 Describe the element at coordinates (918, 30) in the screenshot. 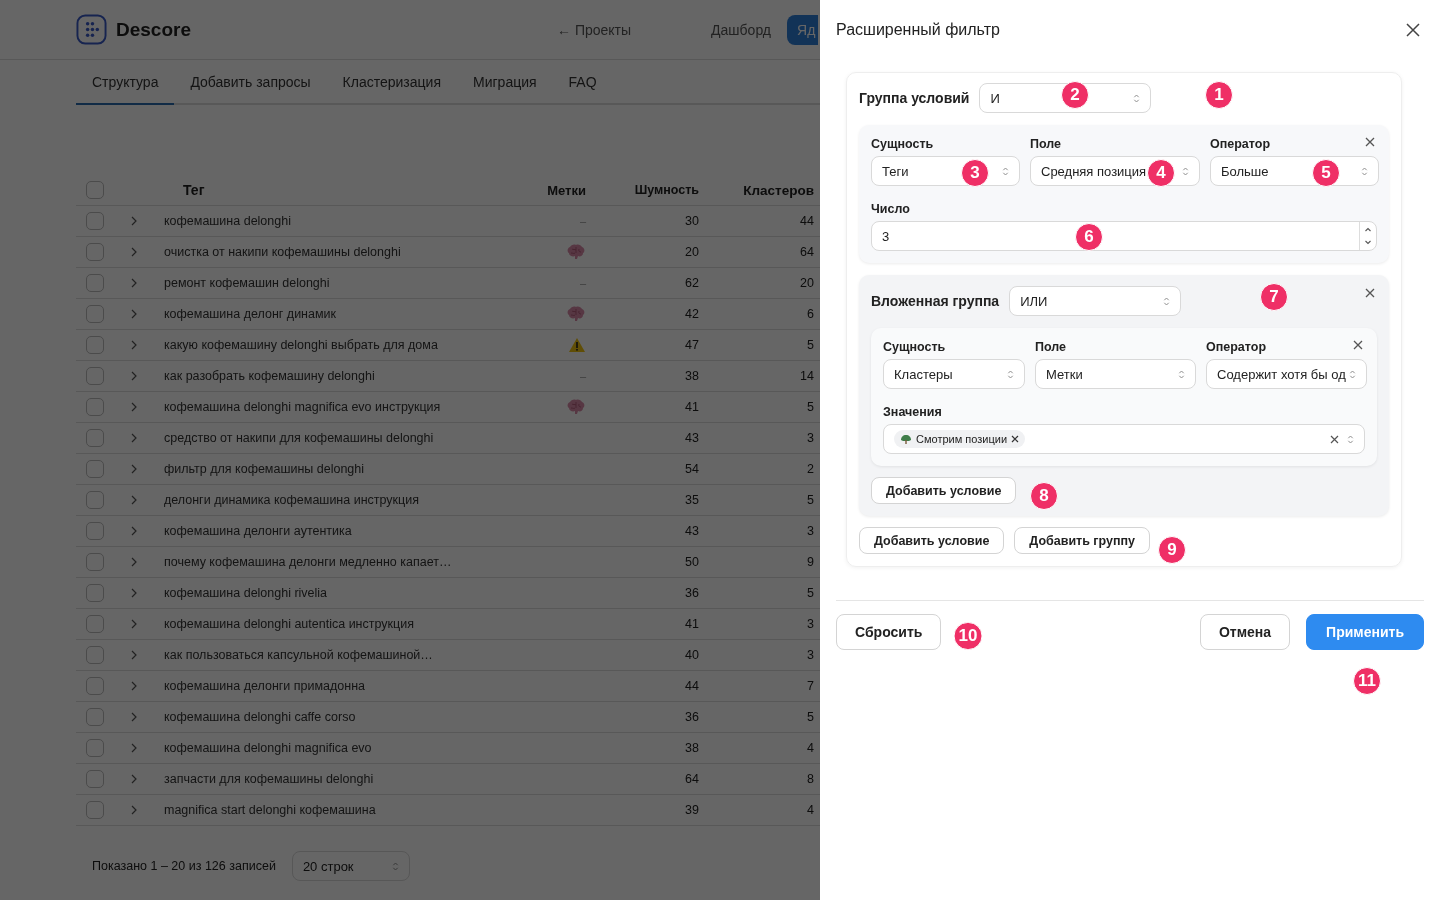

I see `drawer-title: Расширенный фильтр` at that location.